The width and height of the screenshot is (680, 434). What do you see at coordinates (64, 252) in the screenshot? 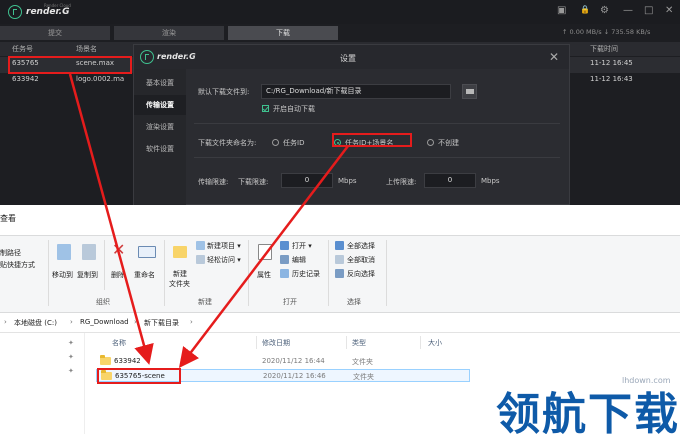
I see `move-to-icon` at bounding box center [64, 252].